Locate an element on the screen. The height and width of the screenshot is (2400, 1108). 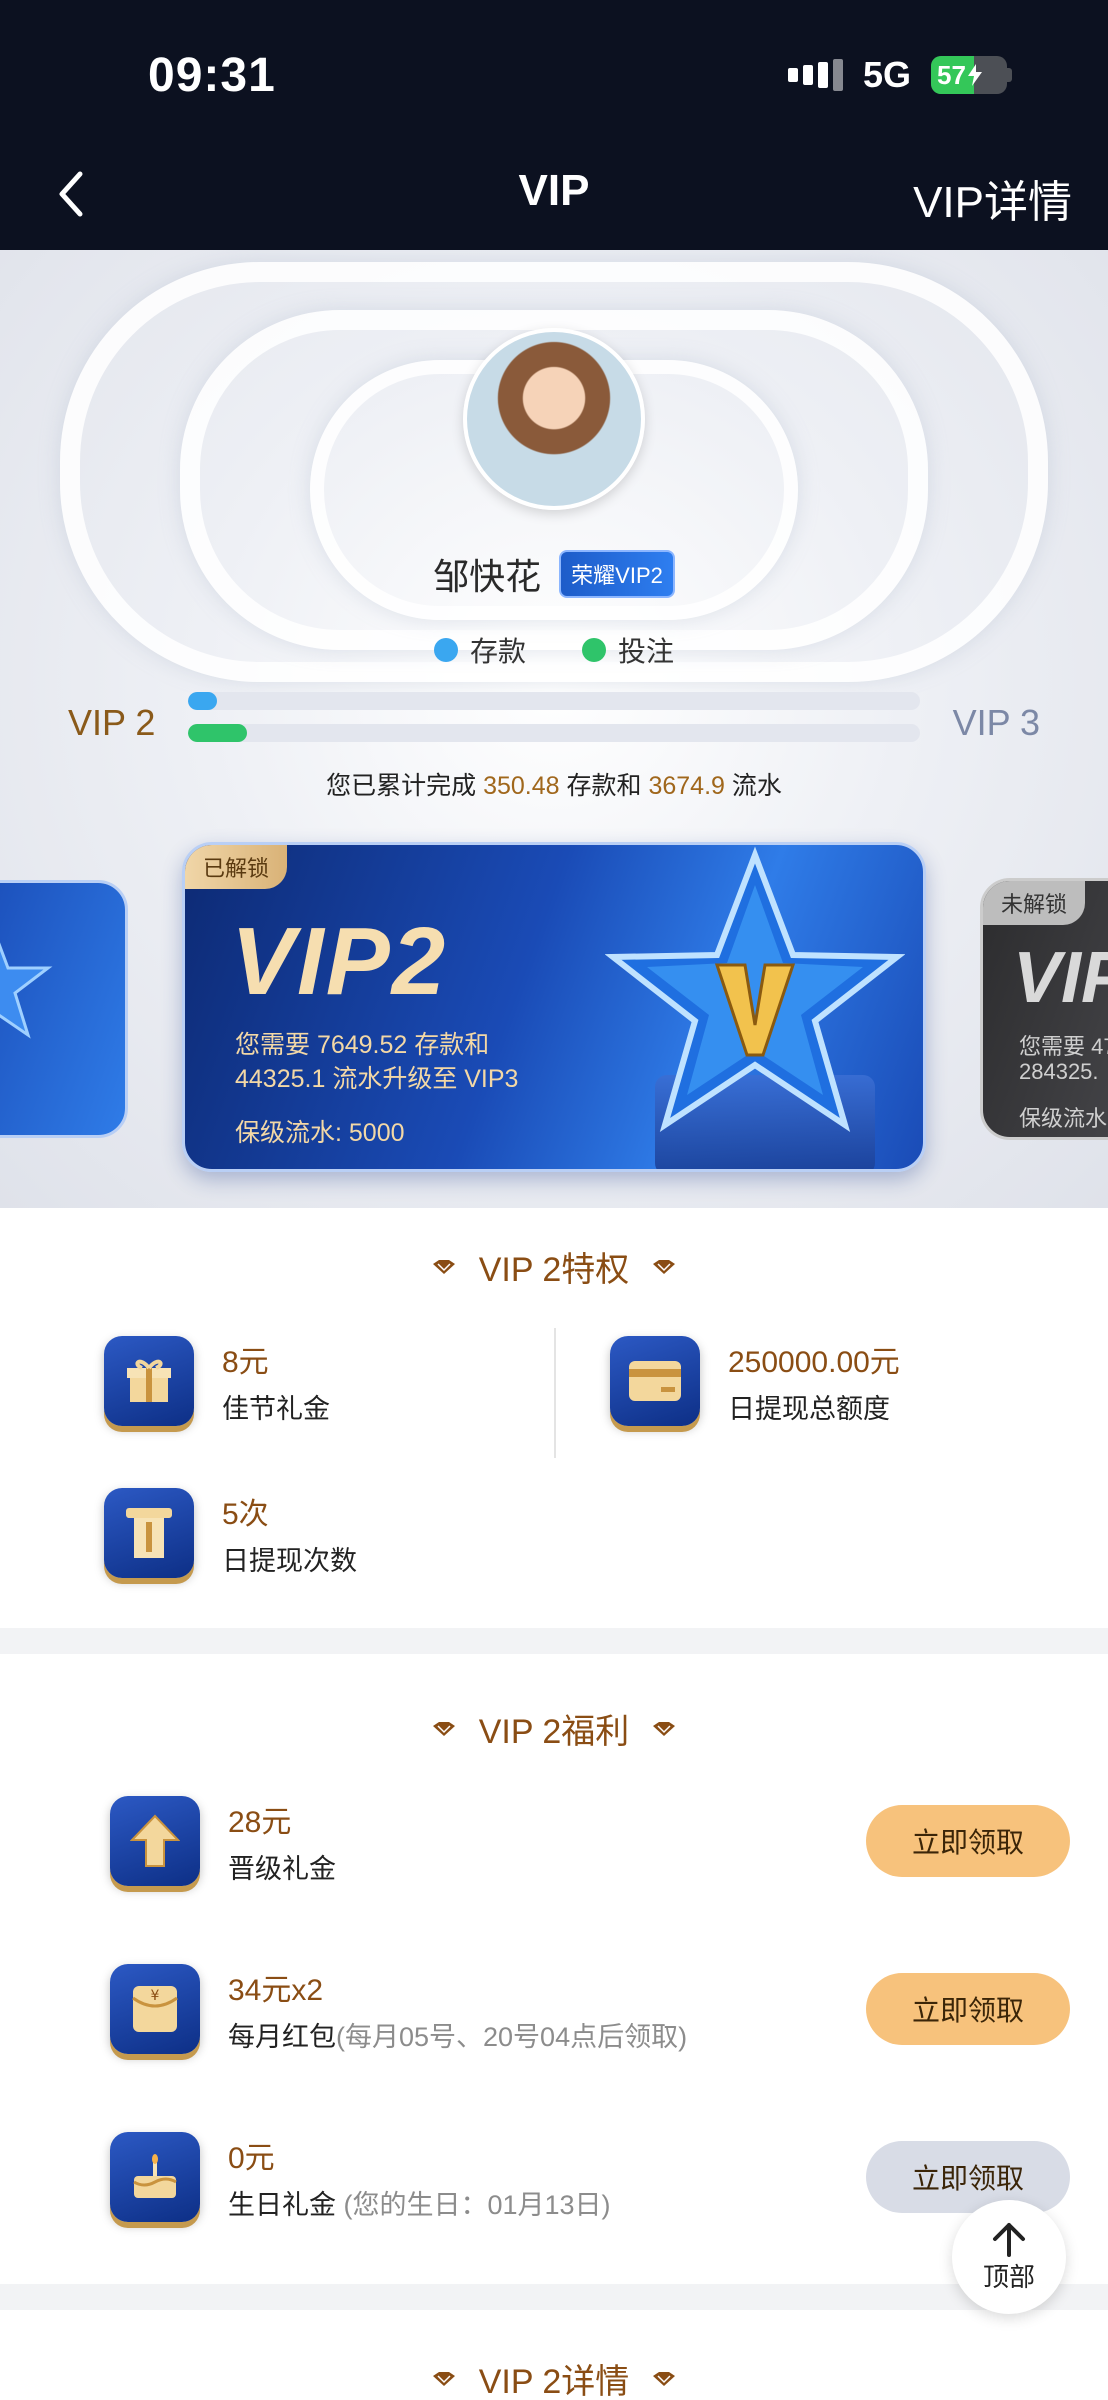
progress-legend: 存款 投注 is located at coordinates (554, 650).